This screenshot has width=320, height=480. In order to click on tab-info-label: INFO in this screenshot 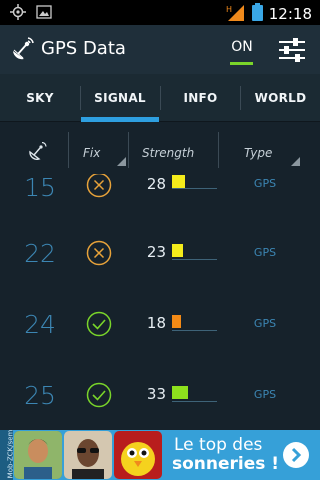, I will do `click(200, 98)`.